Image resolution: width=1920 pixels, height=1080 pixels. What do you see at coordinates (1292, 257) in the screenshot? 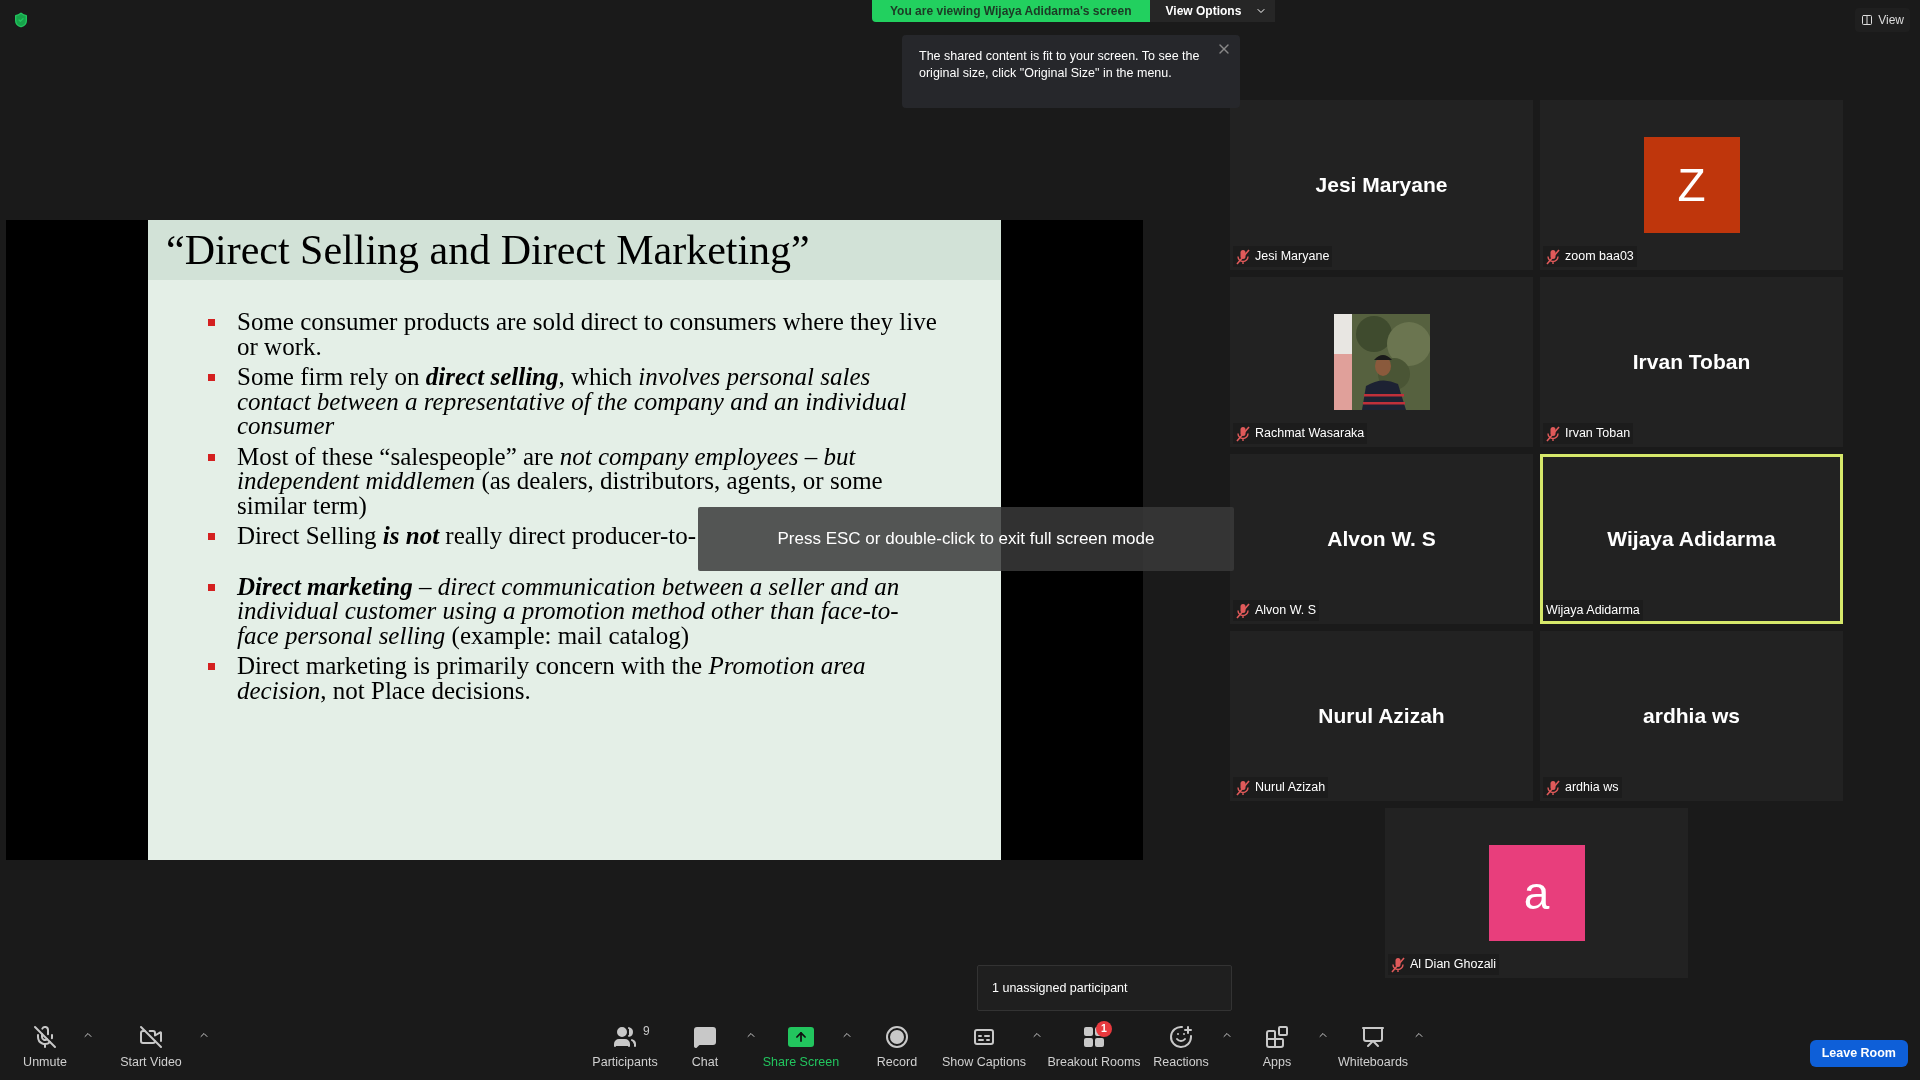
I see `participant-label: Jesi Maryane` at bounding box center [1292, 257].